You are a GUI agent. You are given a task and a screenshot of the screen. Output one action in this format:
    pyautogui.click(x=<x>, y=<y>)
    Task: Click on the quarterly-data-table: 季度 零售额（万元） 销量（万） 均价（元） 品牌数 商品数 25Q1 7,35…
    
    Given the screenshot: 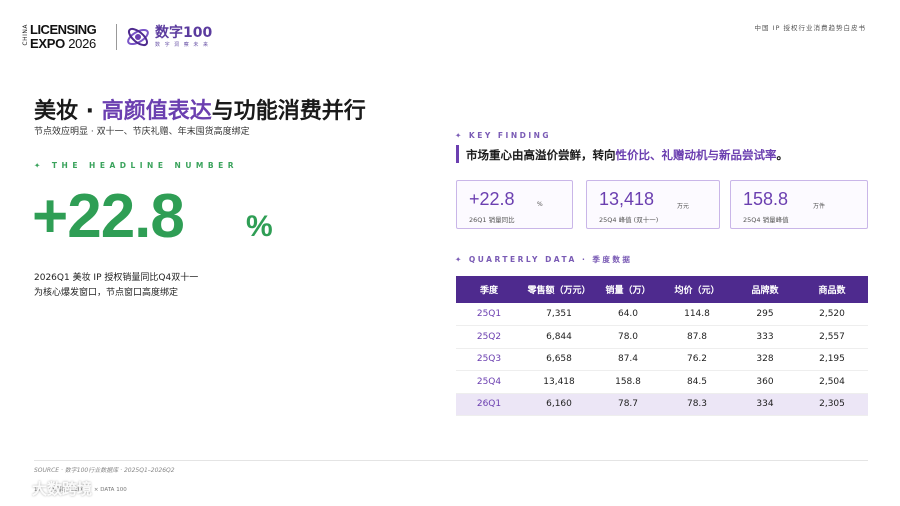 What is the action you would take?
    pyautogui.click(x=662, y=346)
    